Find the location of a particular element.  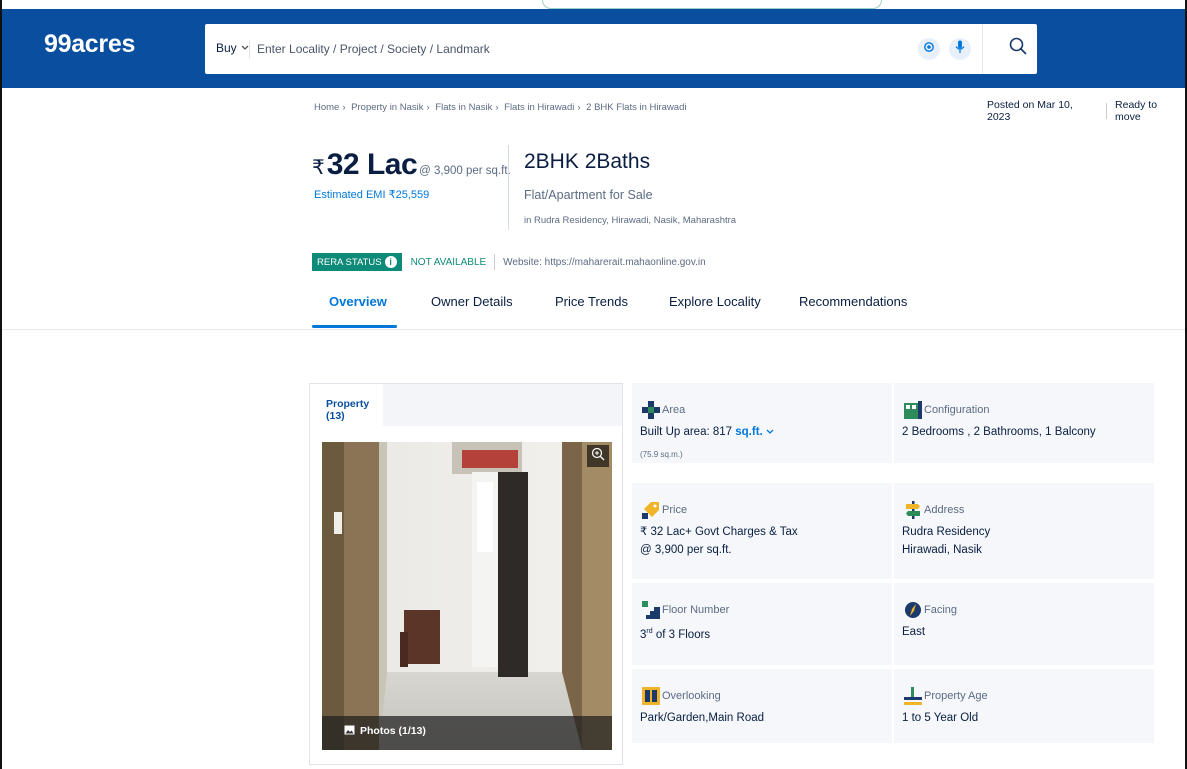

search-separator is located at coordinates (249, 49).